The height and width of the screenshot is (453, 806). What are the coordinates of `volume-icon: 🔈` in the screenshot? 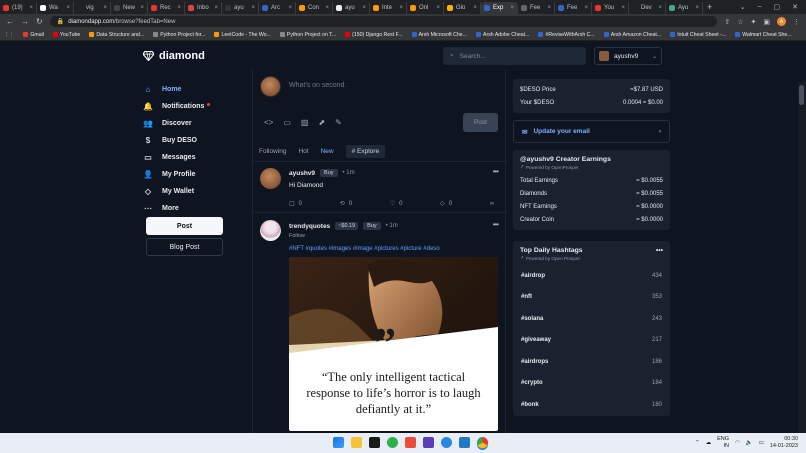 It's located at (749, 443).